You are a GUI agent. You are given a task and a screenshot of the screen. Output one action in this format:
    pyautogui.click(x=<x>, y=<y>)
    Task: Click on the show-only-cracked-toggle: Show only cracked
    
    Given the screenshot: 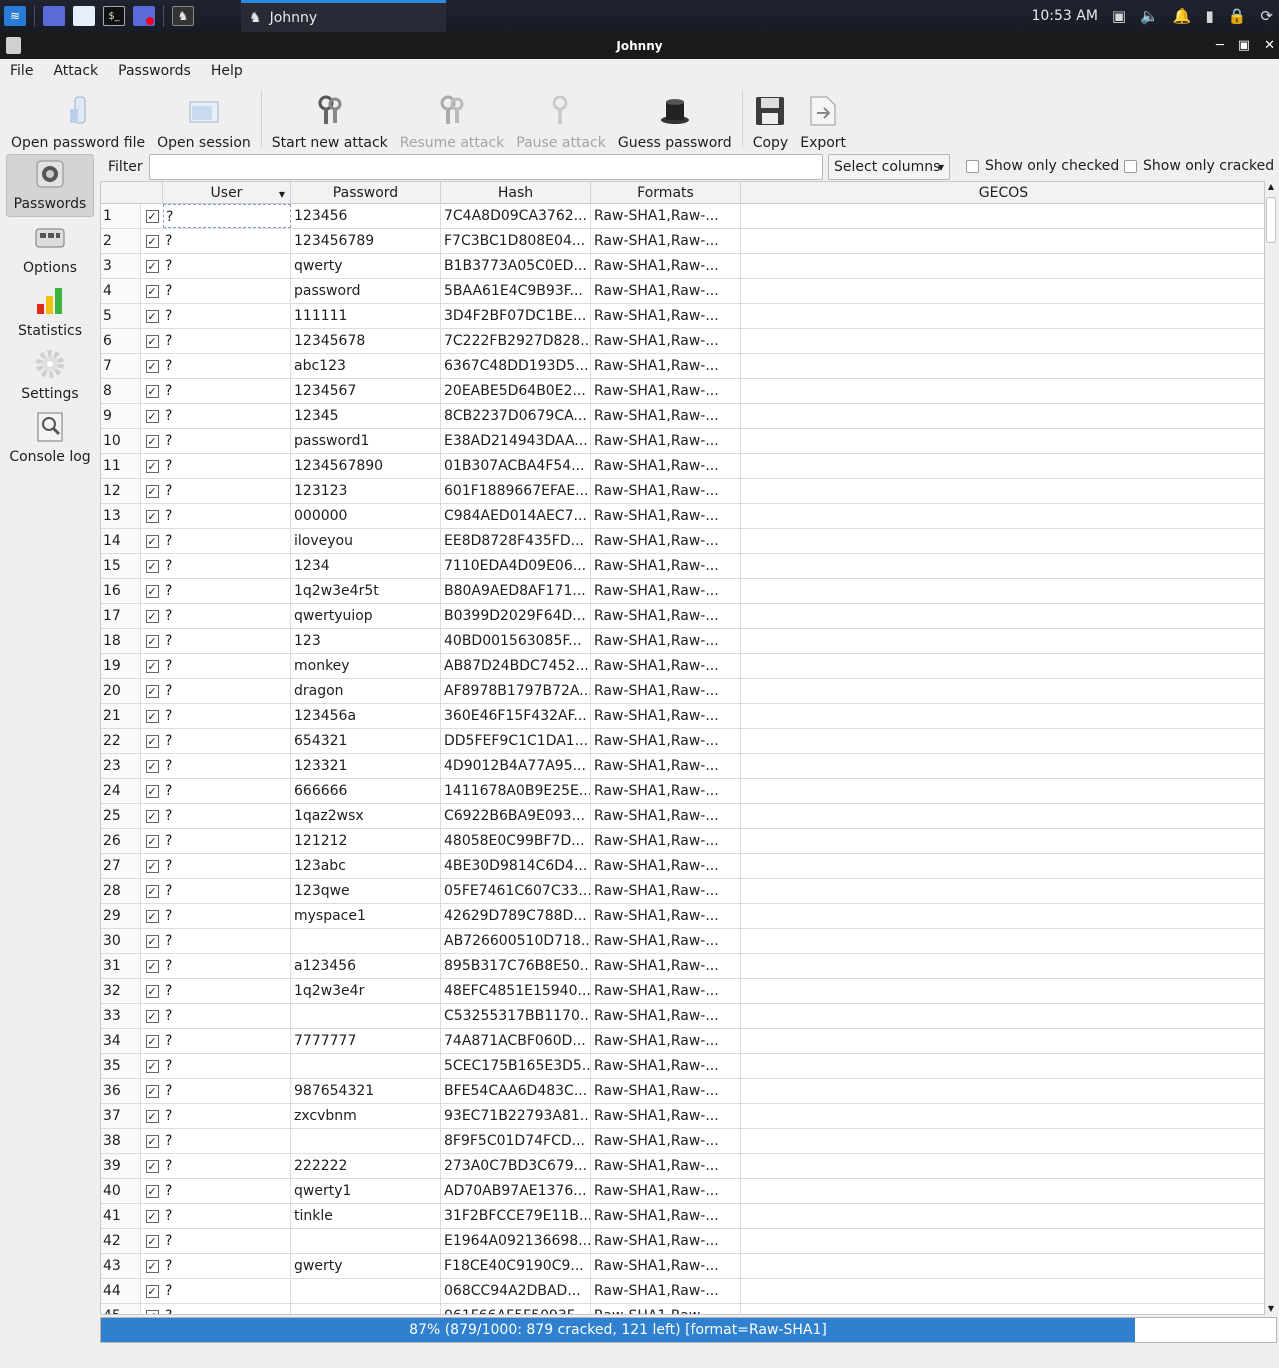 What is the action you would take?
    pyautogui.click(x=1199, y=166)
    